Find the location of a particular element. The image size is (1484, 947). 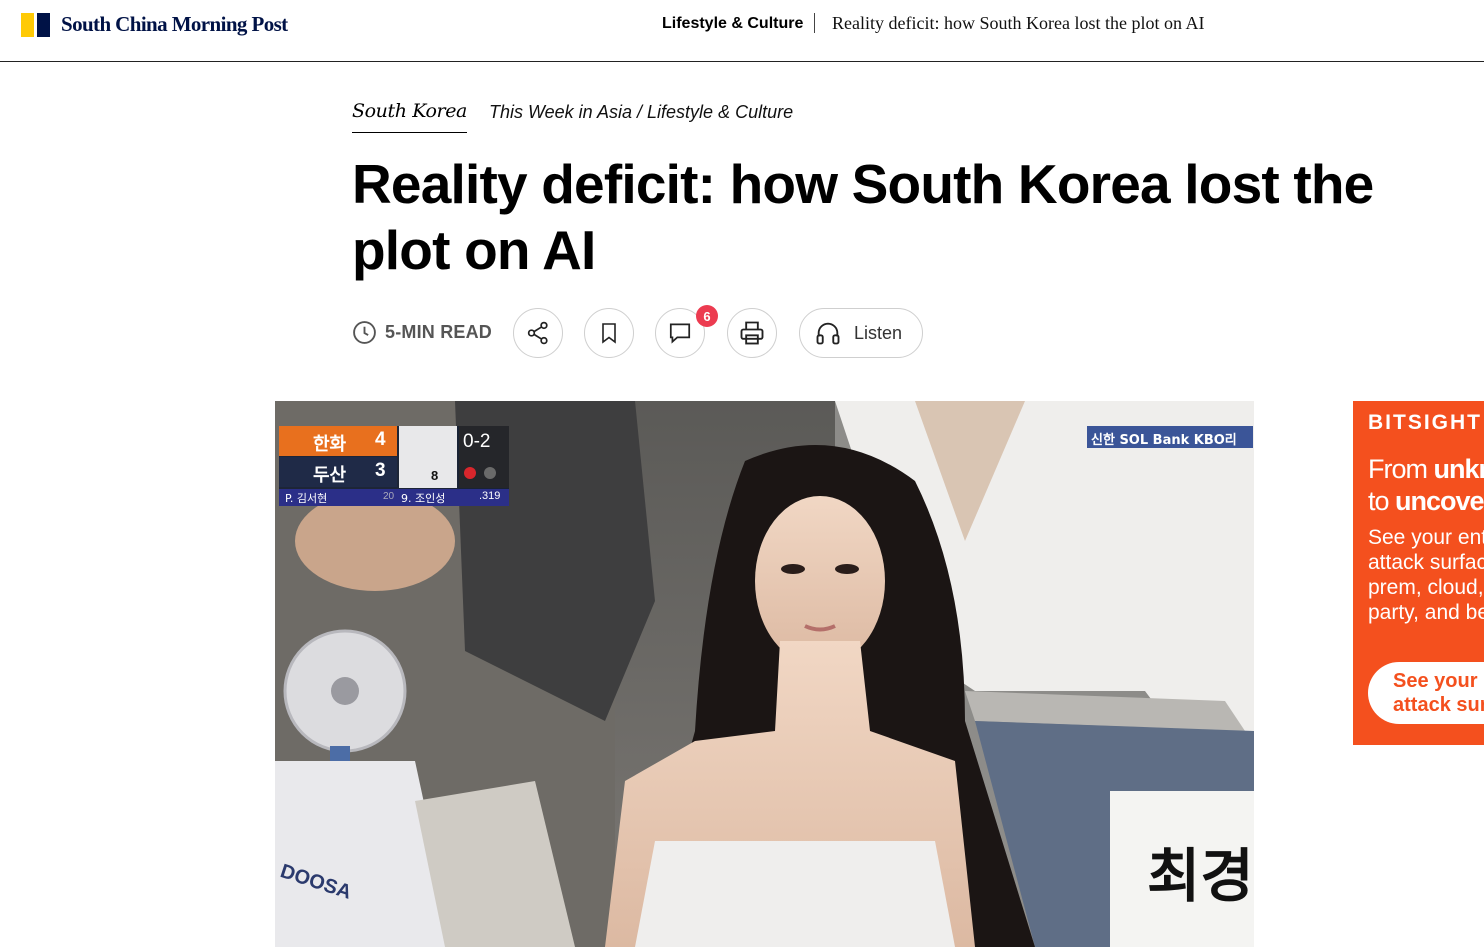

brand-name: South China Morning Post is located at coordinates (174, 24).